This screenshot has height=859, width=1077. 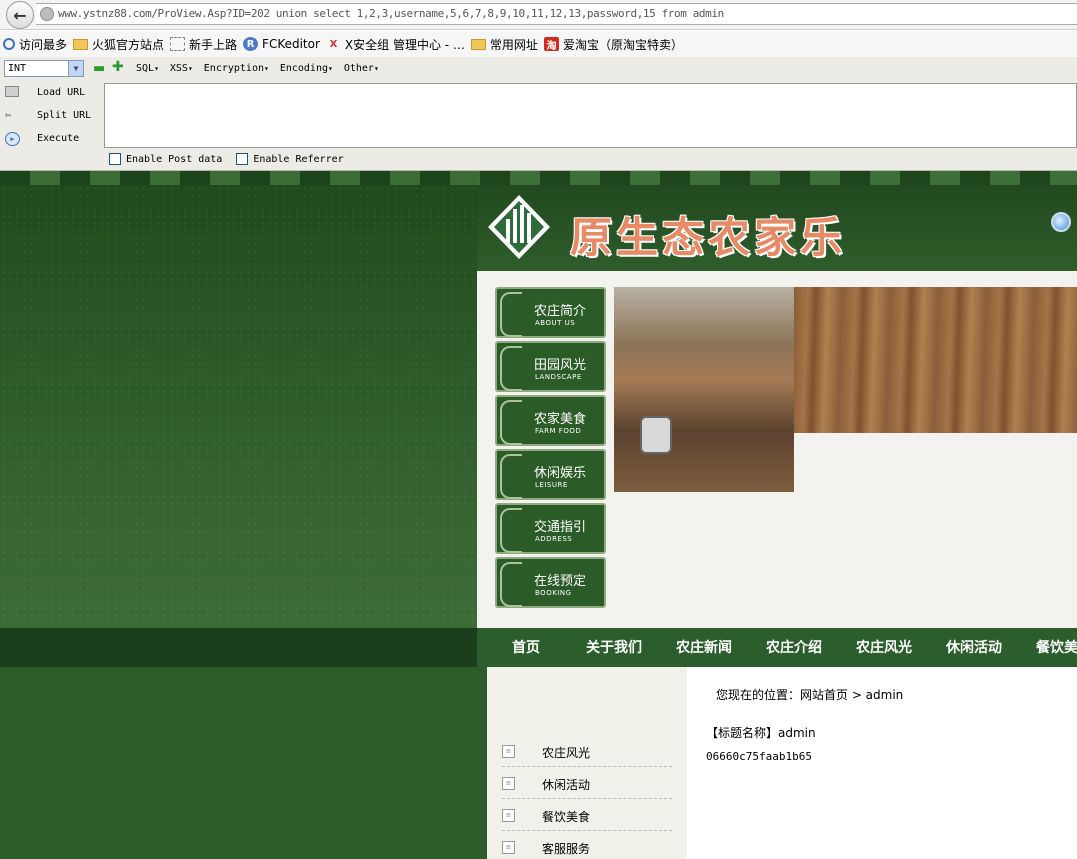 What do you see at coordinates (251, 44) in the screenshot?
I see `fckeditor-icon: R` at bounding box center [251, 44].